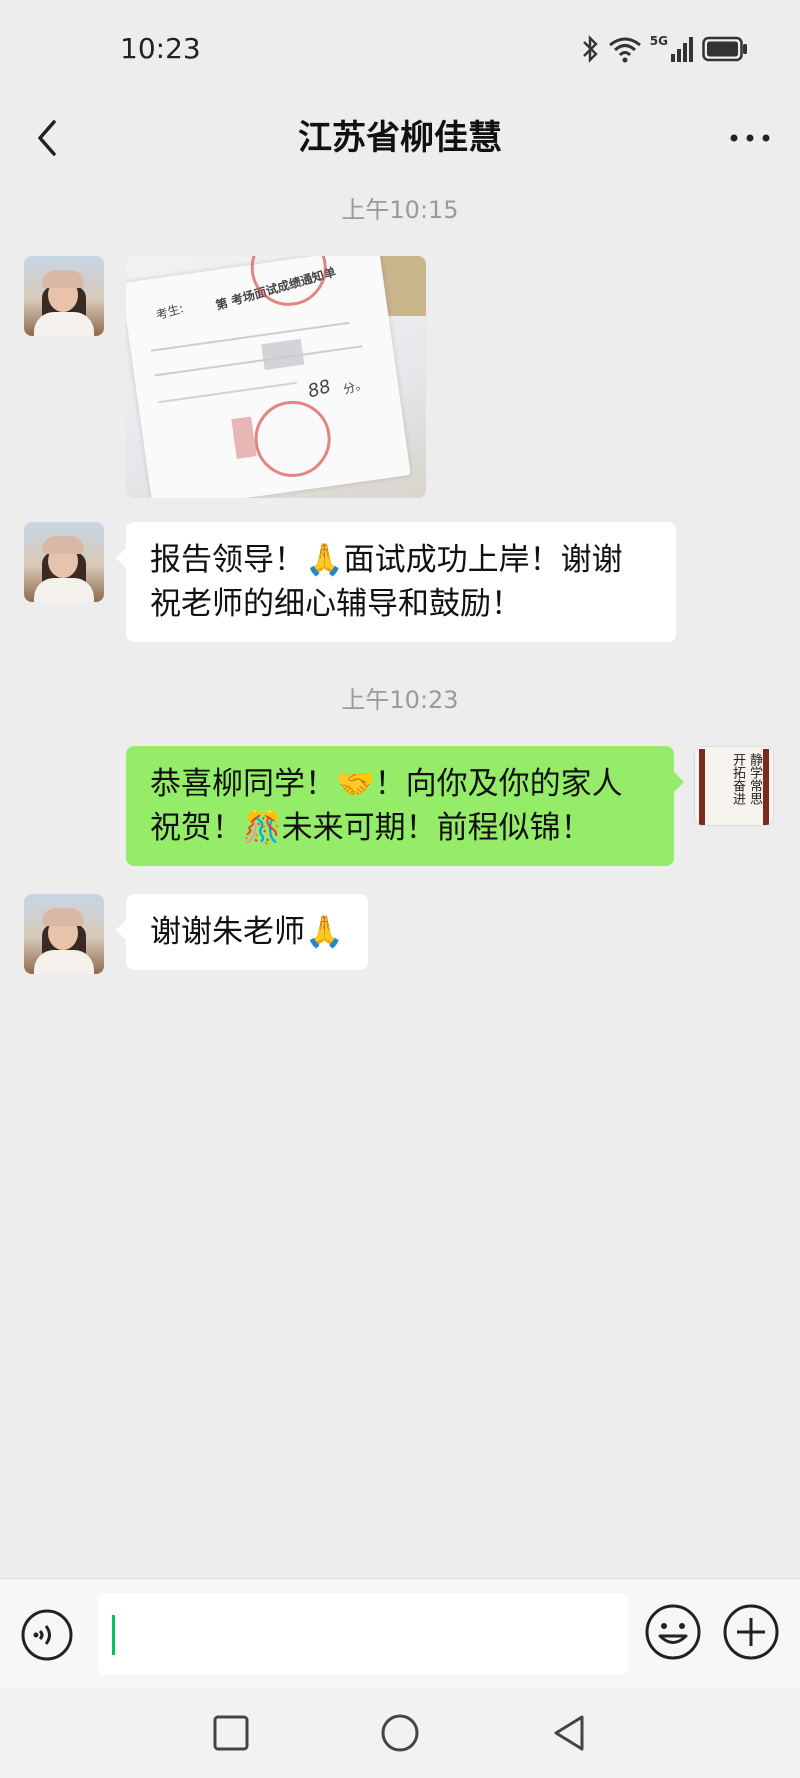 The width and height of the screenshot is (800, 1778). What do you see at coordinates (170, 312) in the screenshot?
I see `image-doc-candidate: 考生:` at bounding box center [170, 312].